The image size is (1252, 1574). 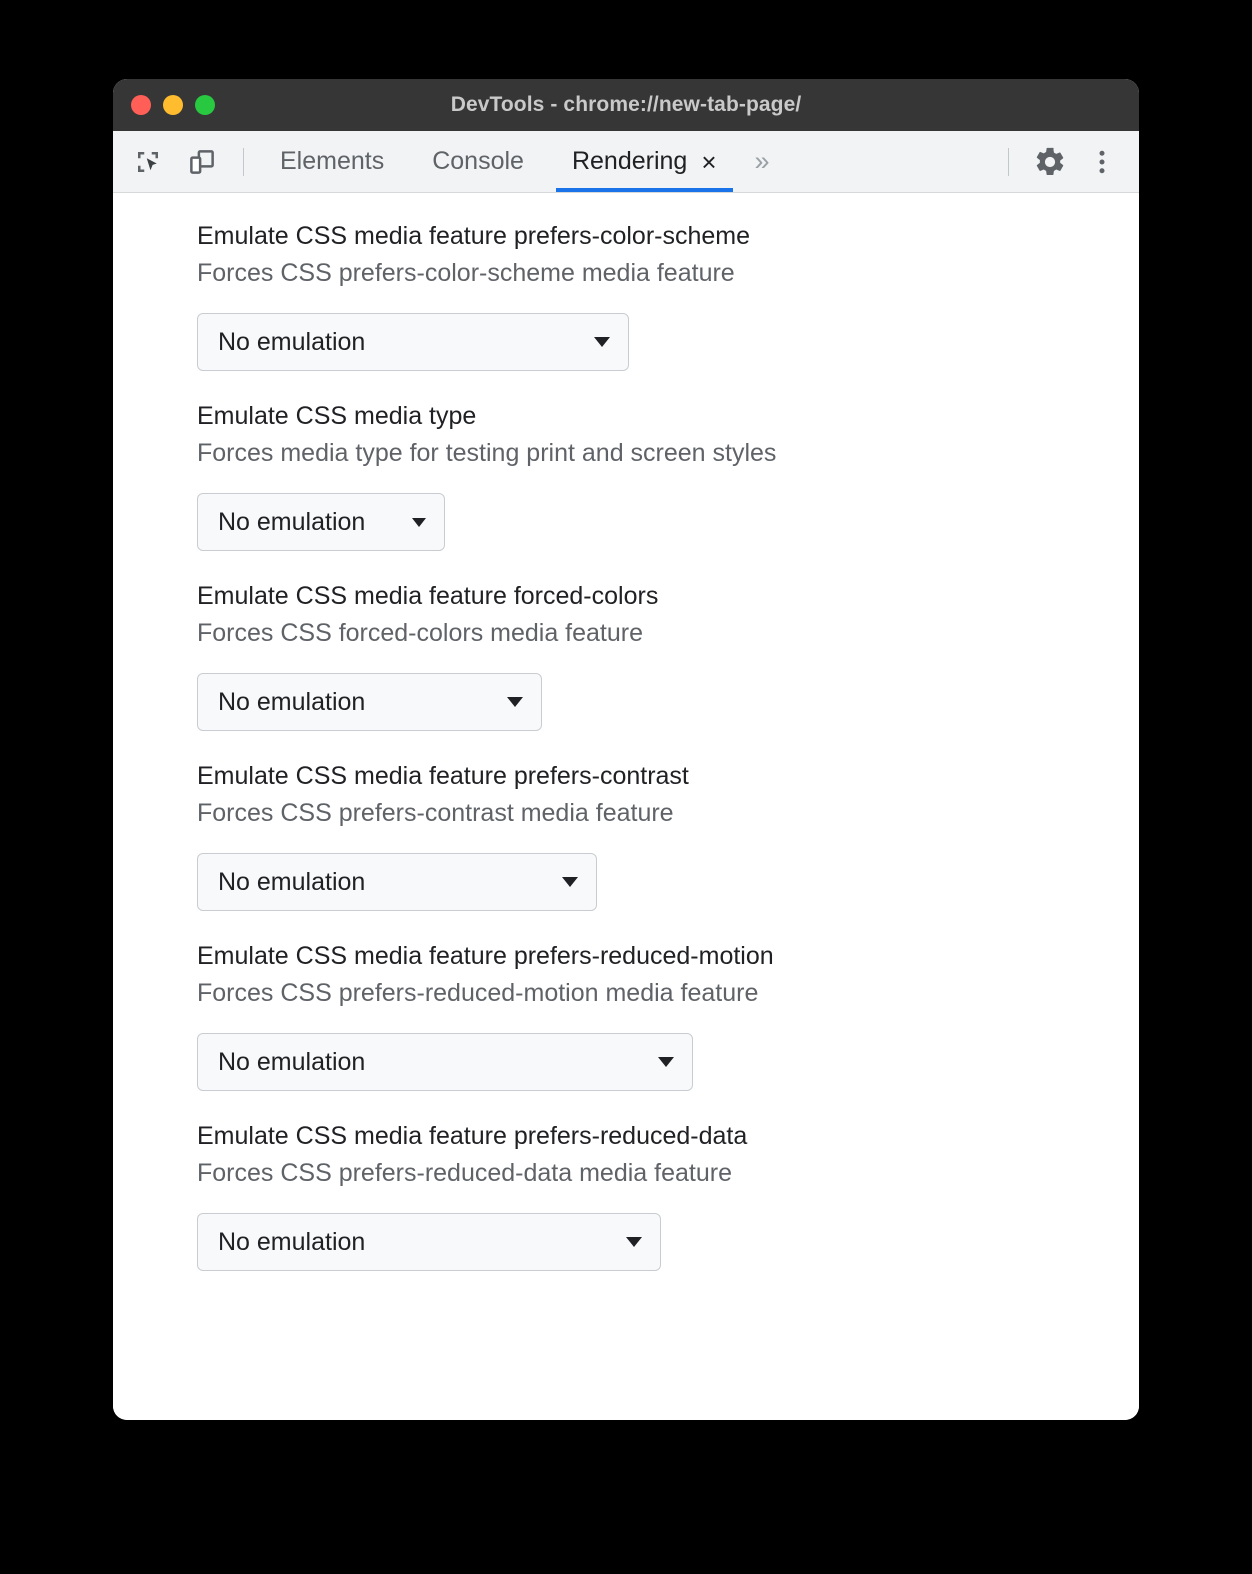 What do you see at coordinates (420, 633) in the screenshot?
I see `setting-description: Forces CSS forced-colors media feature` at bounding box center [420, 633].